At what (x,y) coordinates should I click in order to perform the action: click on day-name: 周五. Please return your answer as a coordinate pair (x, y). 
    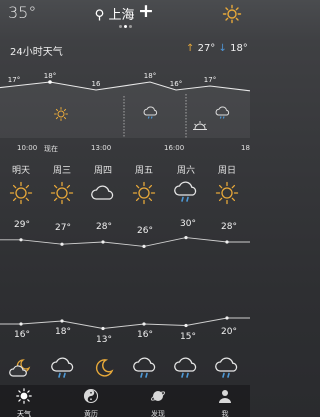
    Looking at the image, I should click on (143, 171).